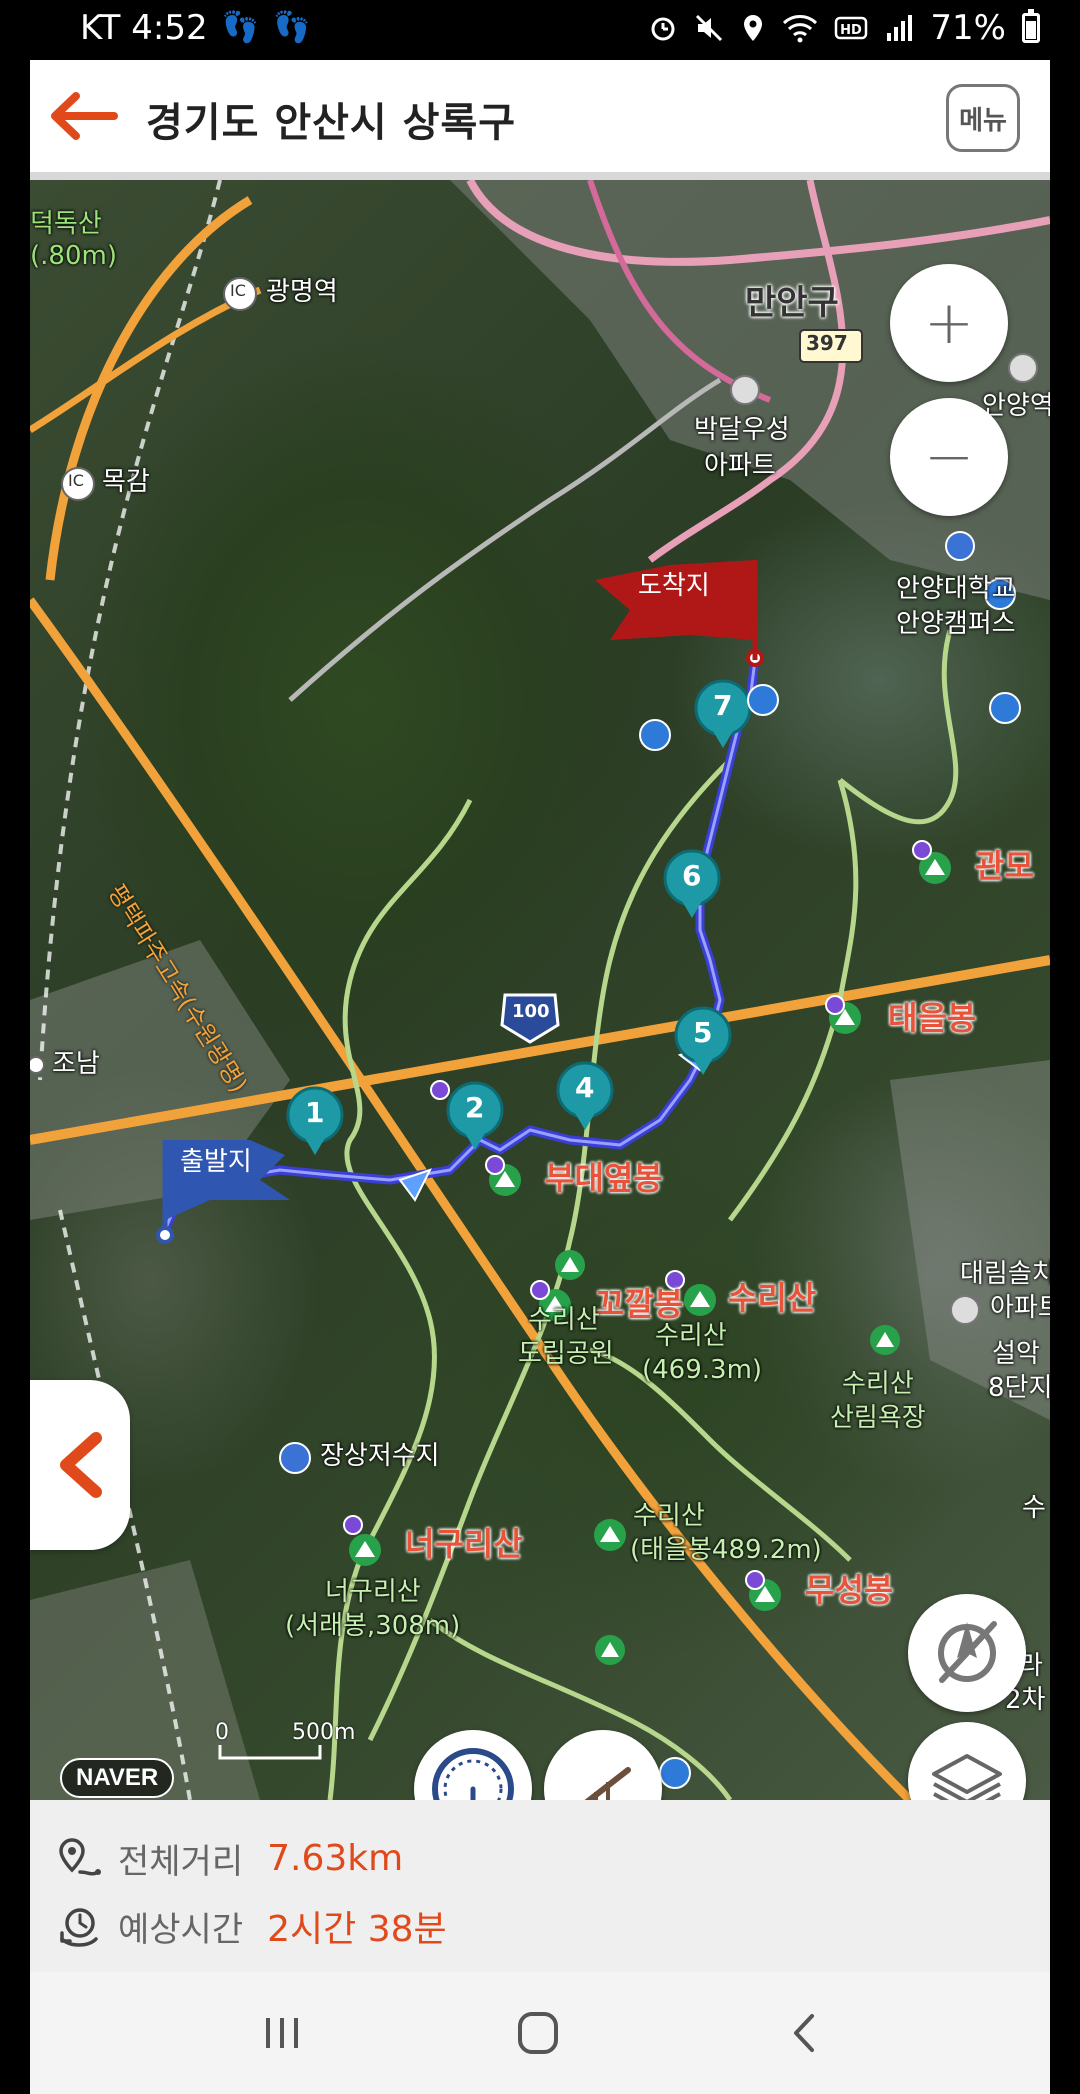 This screenshot has height=2094, width=1080. Describe the element at coordinates (80, 1856) in the screenshot. I see `route-distance-icon` at that location.